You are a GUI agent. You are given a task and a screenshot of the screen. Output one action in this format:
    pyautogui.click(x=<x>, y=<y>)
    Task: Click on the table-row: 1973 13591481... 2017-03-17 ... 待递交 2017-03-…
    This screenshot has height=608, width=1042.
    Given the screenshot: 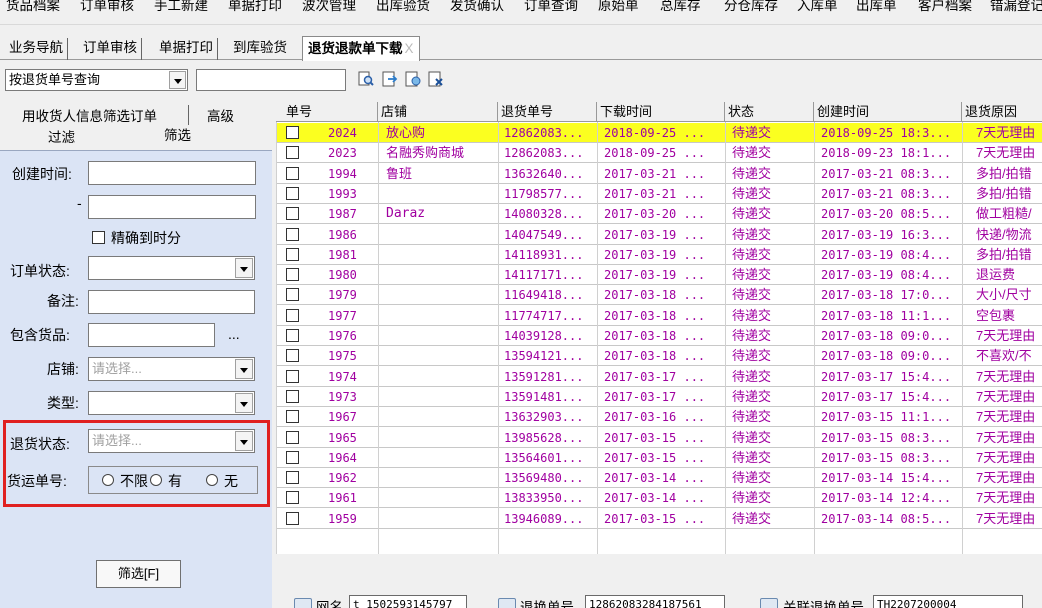 What is the action you would take?
    pyautogui.click(x=659, y=397)
    